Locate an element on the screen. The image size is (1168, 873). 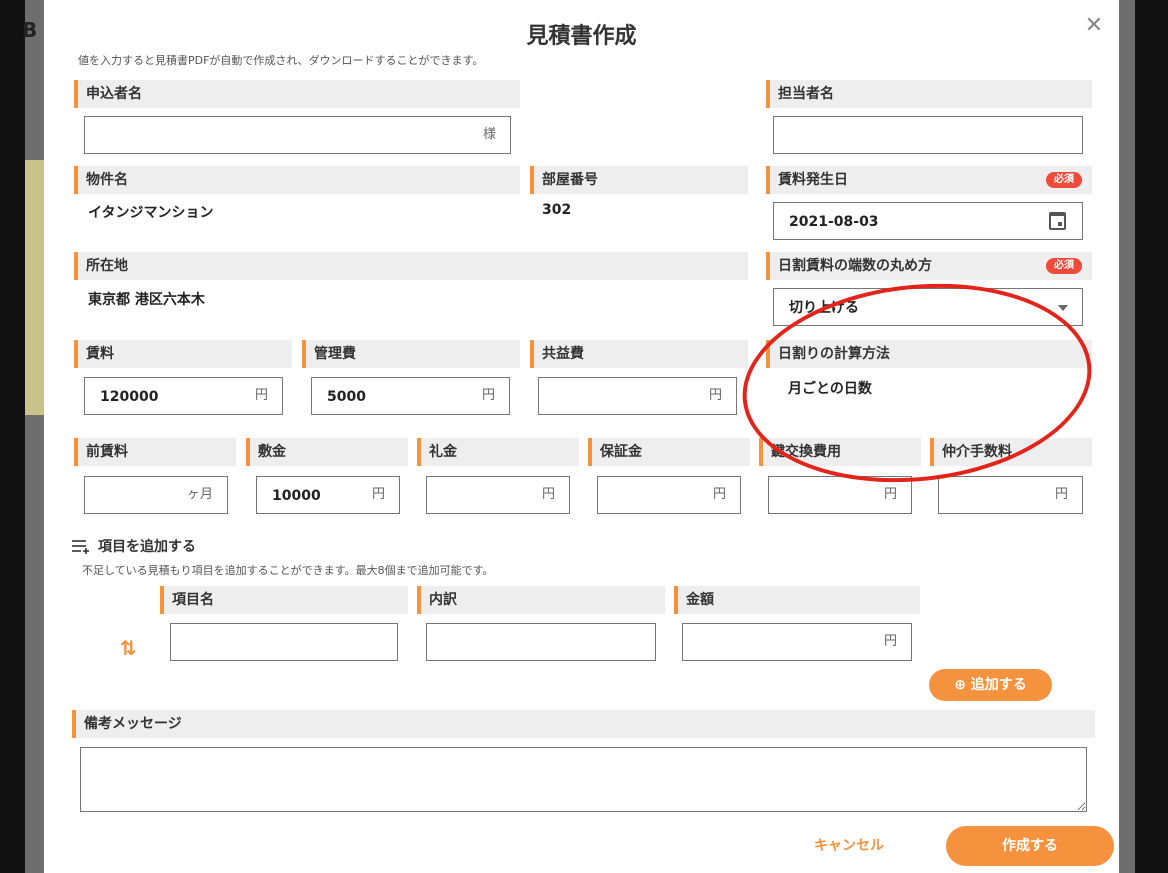
chevron-down-icon is located at coordinates (1063, 308).